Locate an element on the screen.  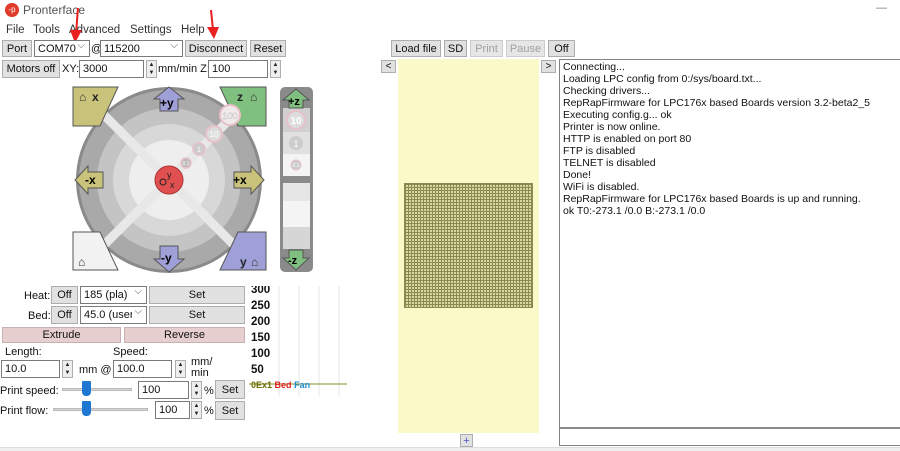
speed-input: 100.0 is located at coordinates (142, 369).